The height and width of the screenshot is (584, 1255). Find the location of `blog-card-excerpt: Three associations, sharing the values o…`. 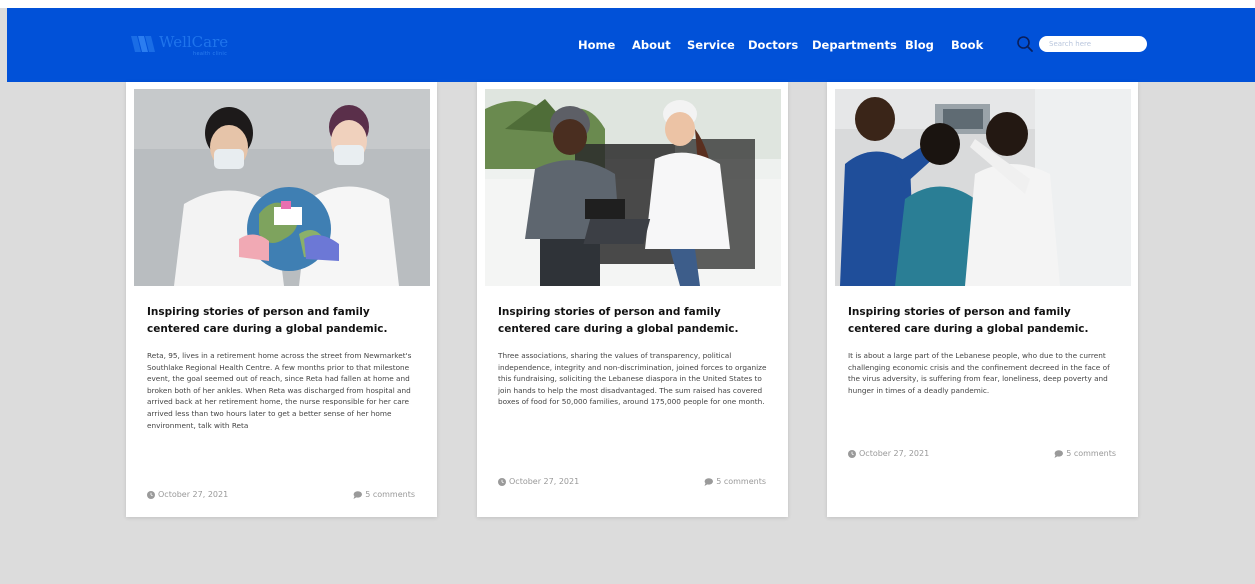

blog-card-excerpt: Three associations, sharing the values o… is located at coordinates (632, 379).